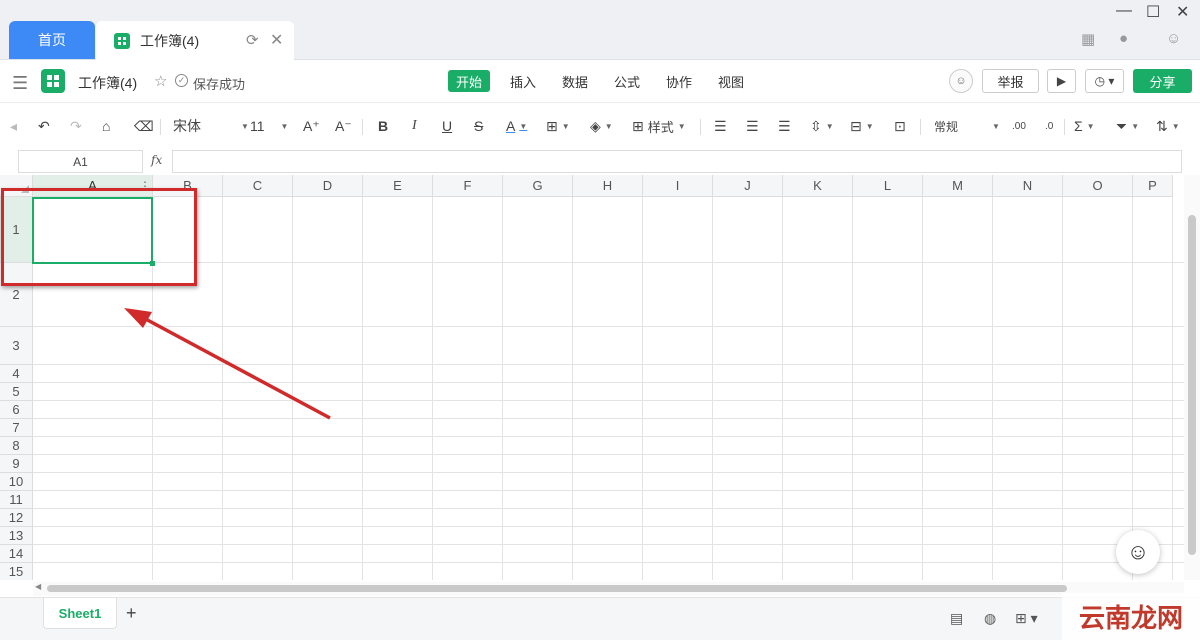  What do you see at coordinates (44, 126) in the screenshot?
I see `undo-icon: ↶` at bounding box center [44, 126].